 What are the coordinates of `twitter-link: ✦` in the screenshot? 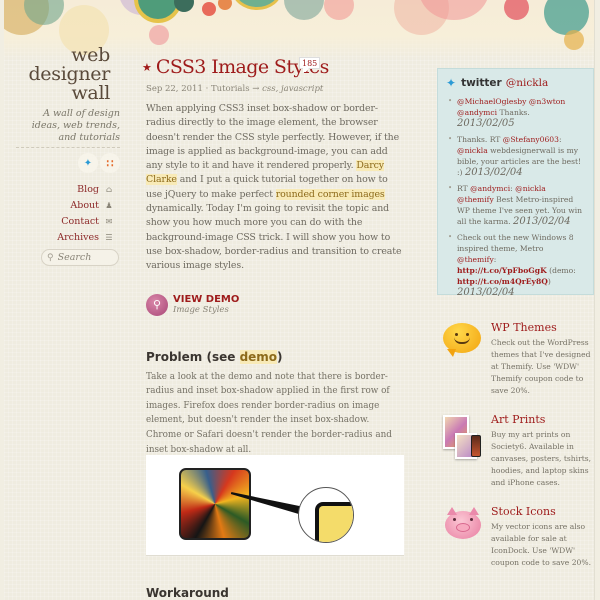 It's located at (88, 163).